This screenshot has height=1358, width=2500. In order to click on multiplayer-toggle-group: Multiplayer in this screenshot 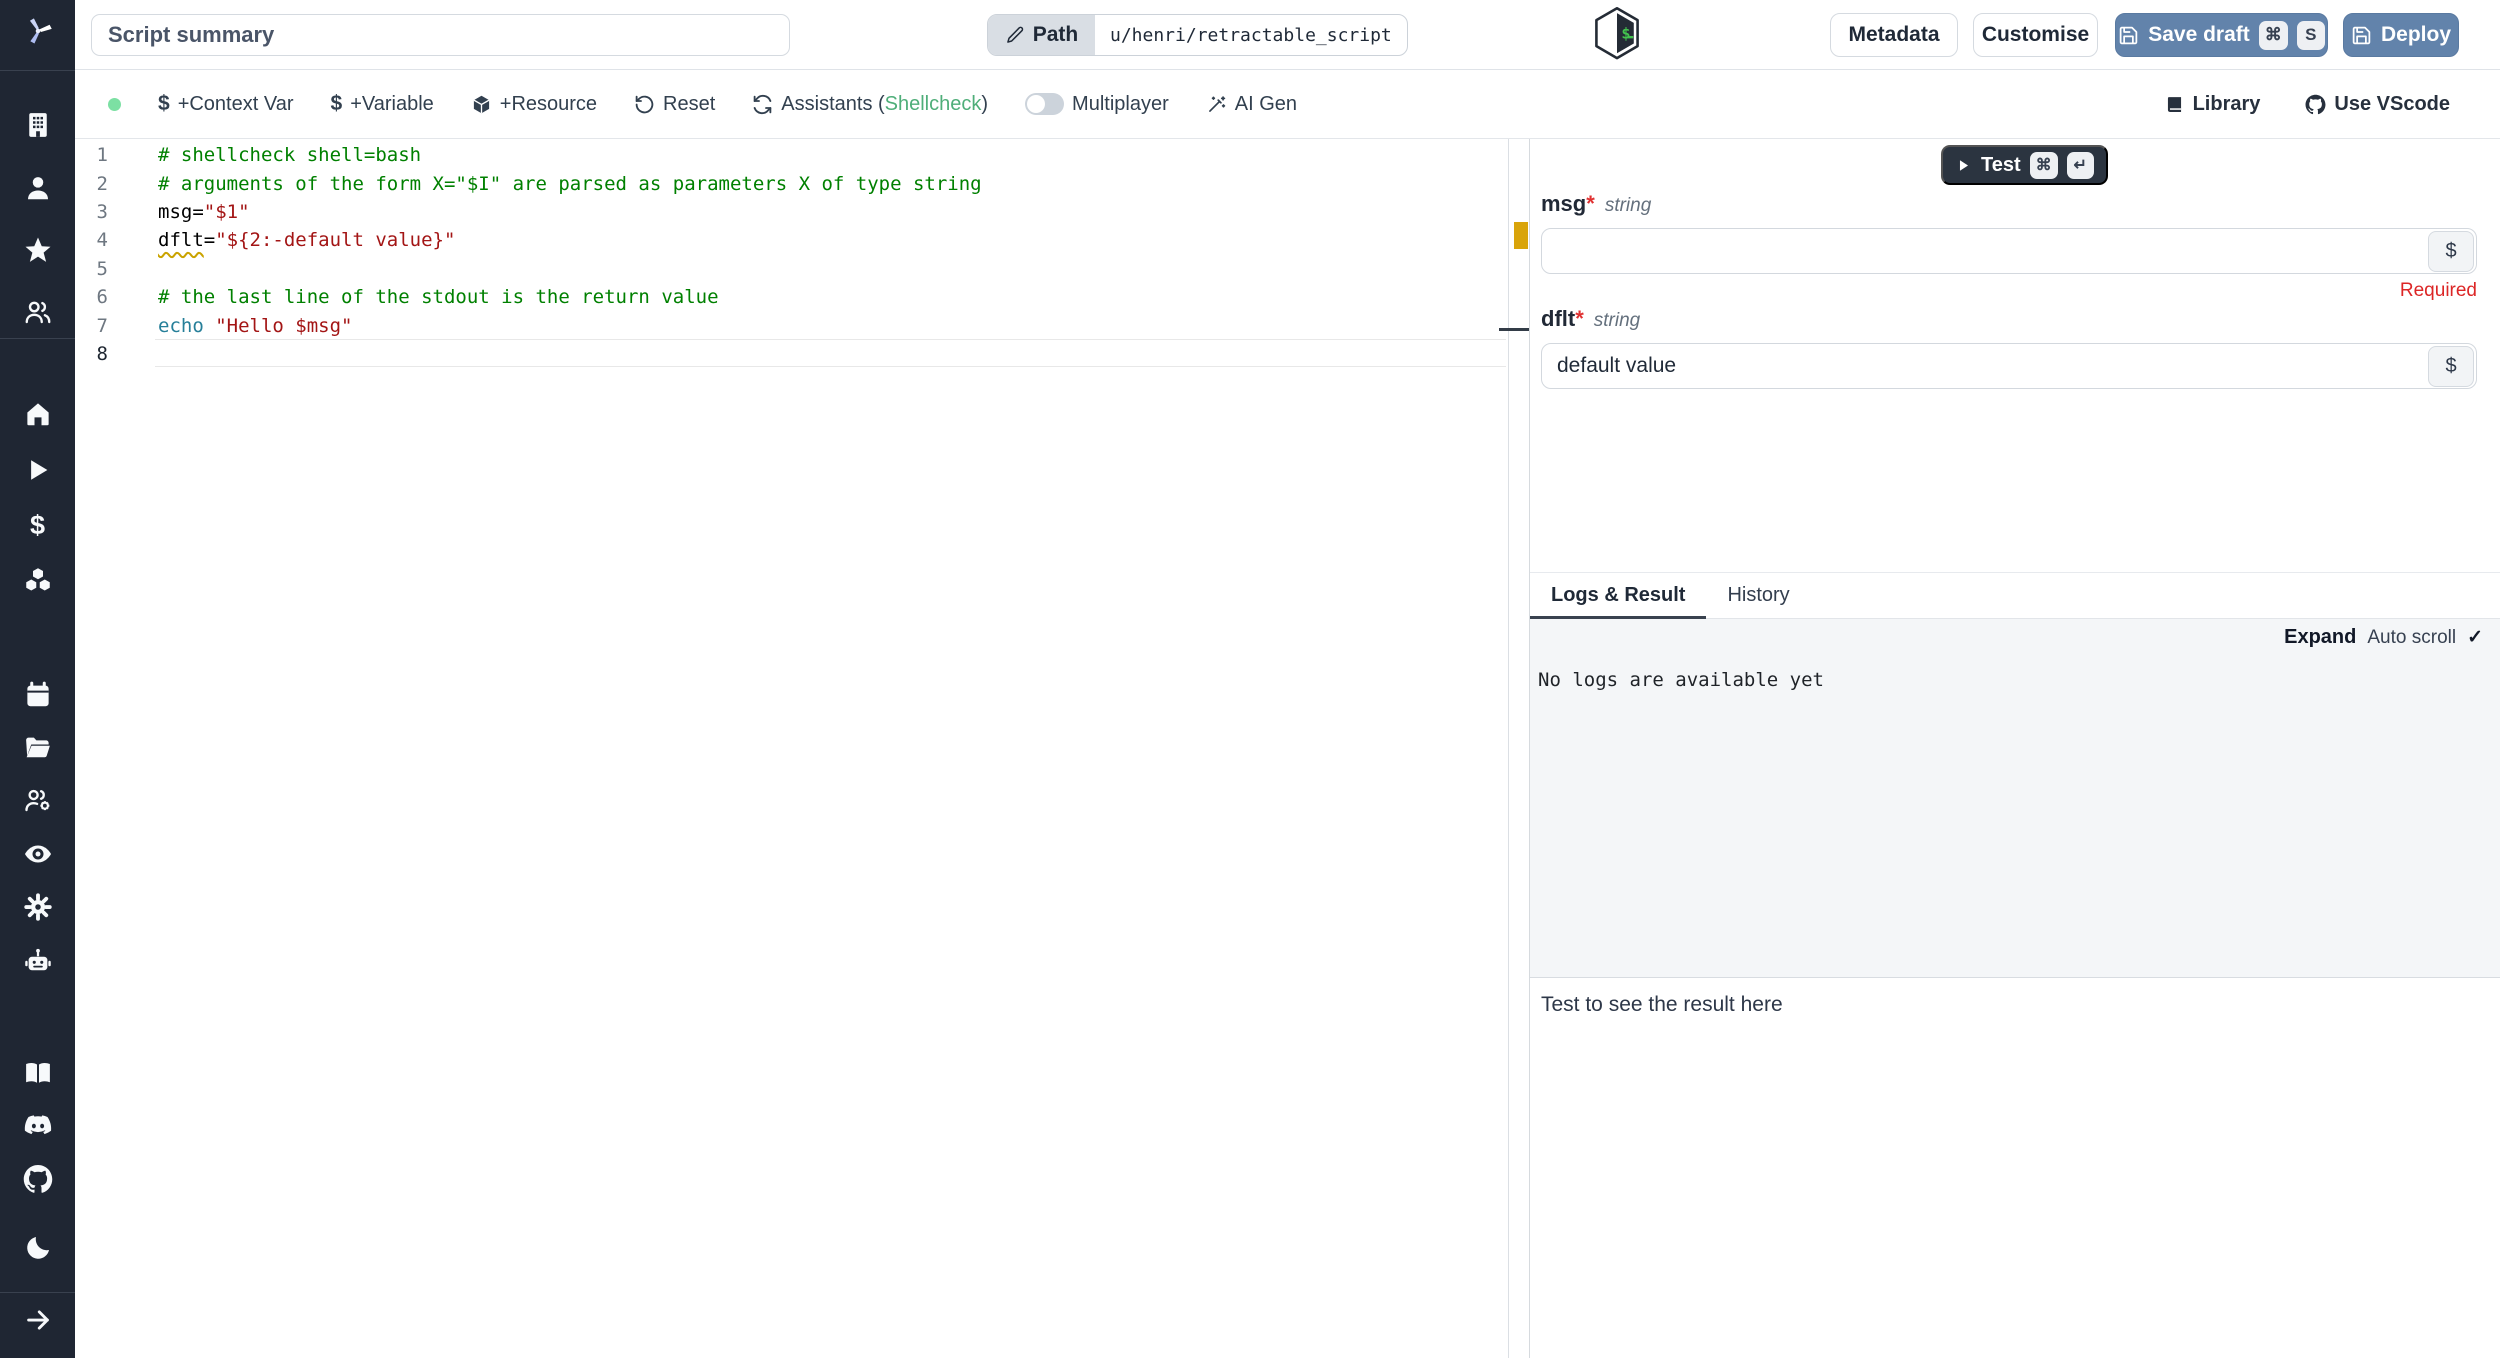, I will do `click(1097, 104)`.